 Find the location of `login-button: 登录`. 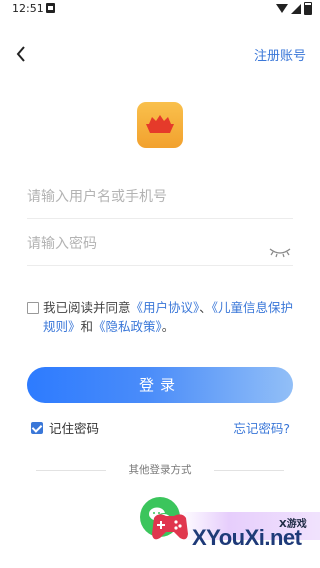

login-button: 登录 is located at coordinates (160, 385).